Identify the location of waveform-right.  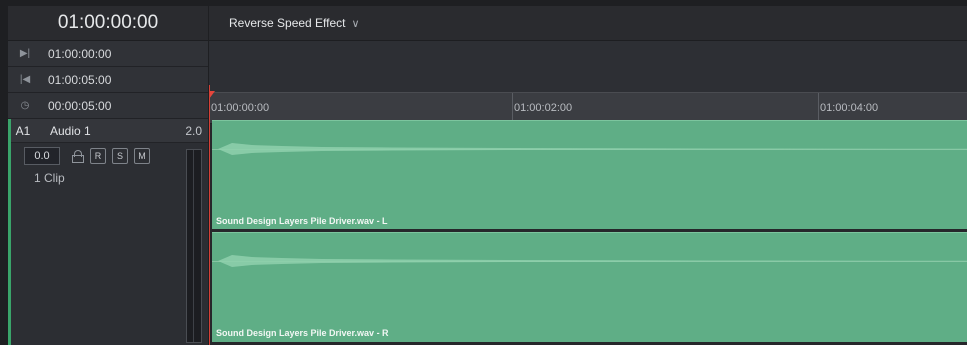
(592, 261).